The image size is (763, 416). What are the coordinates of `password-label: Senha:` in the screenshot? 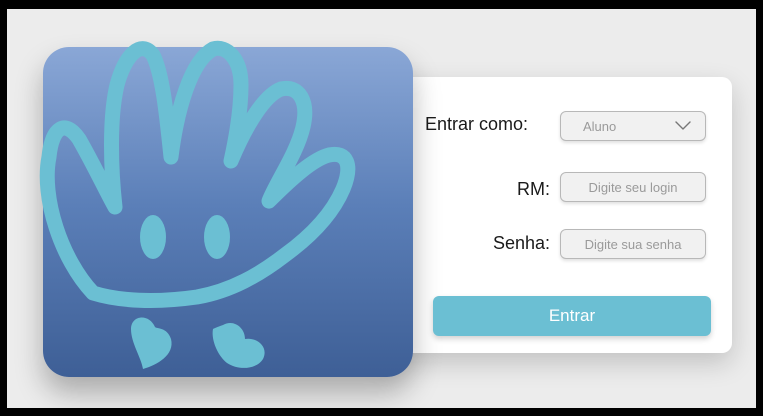 It's located at (521, 243).